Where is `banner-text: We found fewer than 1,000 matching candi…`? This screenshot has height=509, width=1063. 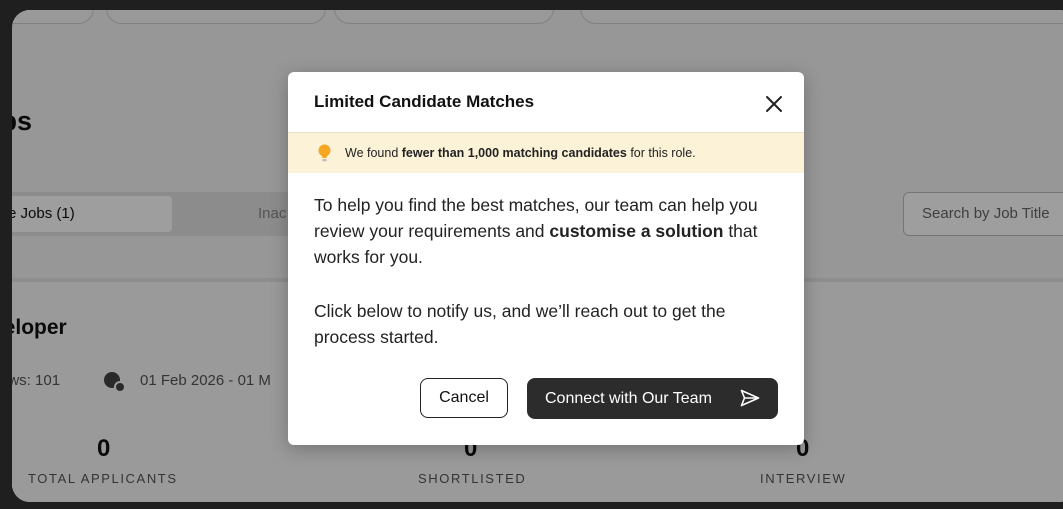 banner-text: We found fewer than 1,000 matching candi… is located at coordinates (520, 153).